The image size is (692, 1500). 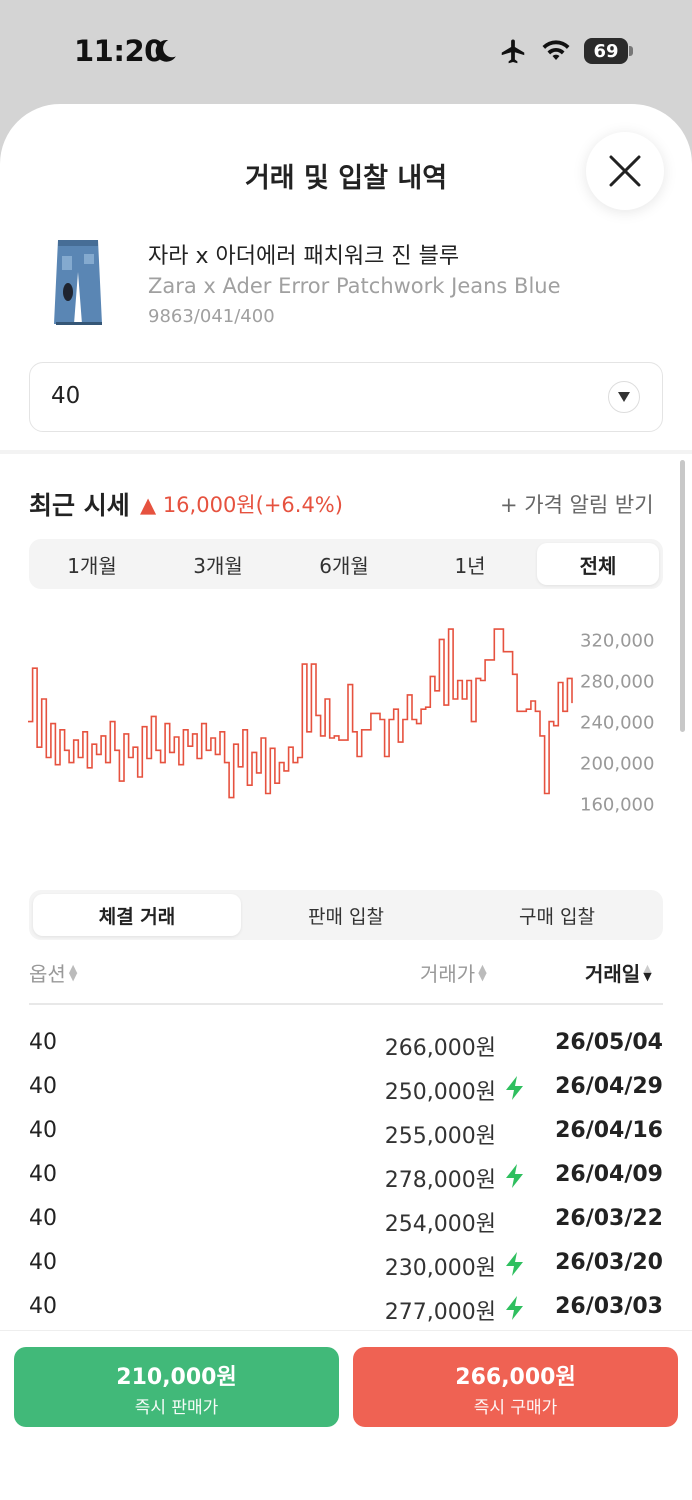 What do you see at coordinates (440, 1224) in the screenshot?
I see `row-price: 254,000원` at bounding box center [440, 1224].